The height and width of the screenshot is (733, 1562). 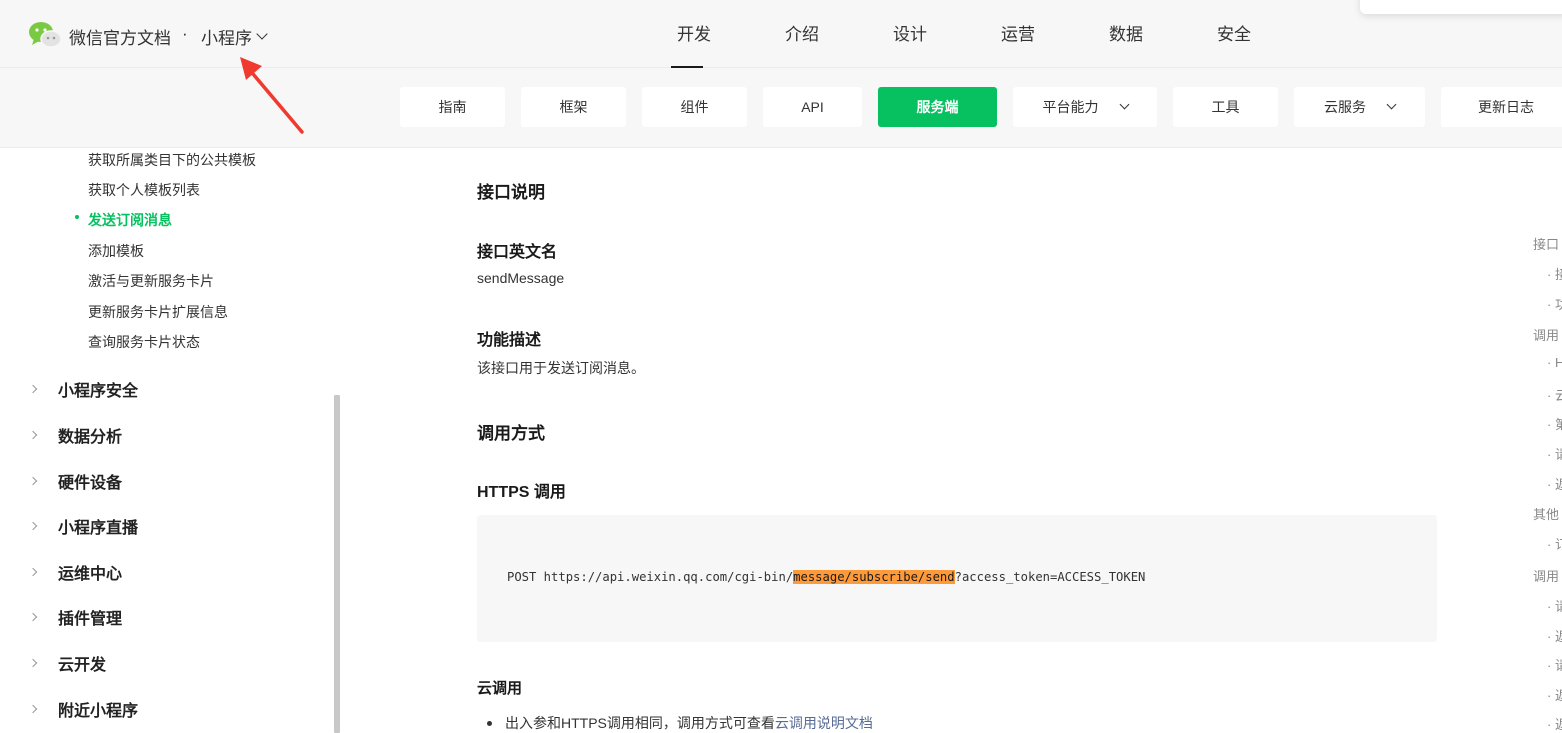 What do you see at coordinates (511, 433) in the screenshot?
I see `heading-call: 调用方式` at bounding box center [511, 433].